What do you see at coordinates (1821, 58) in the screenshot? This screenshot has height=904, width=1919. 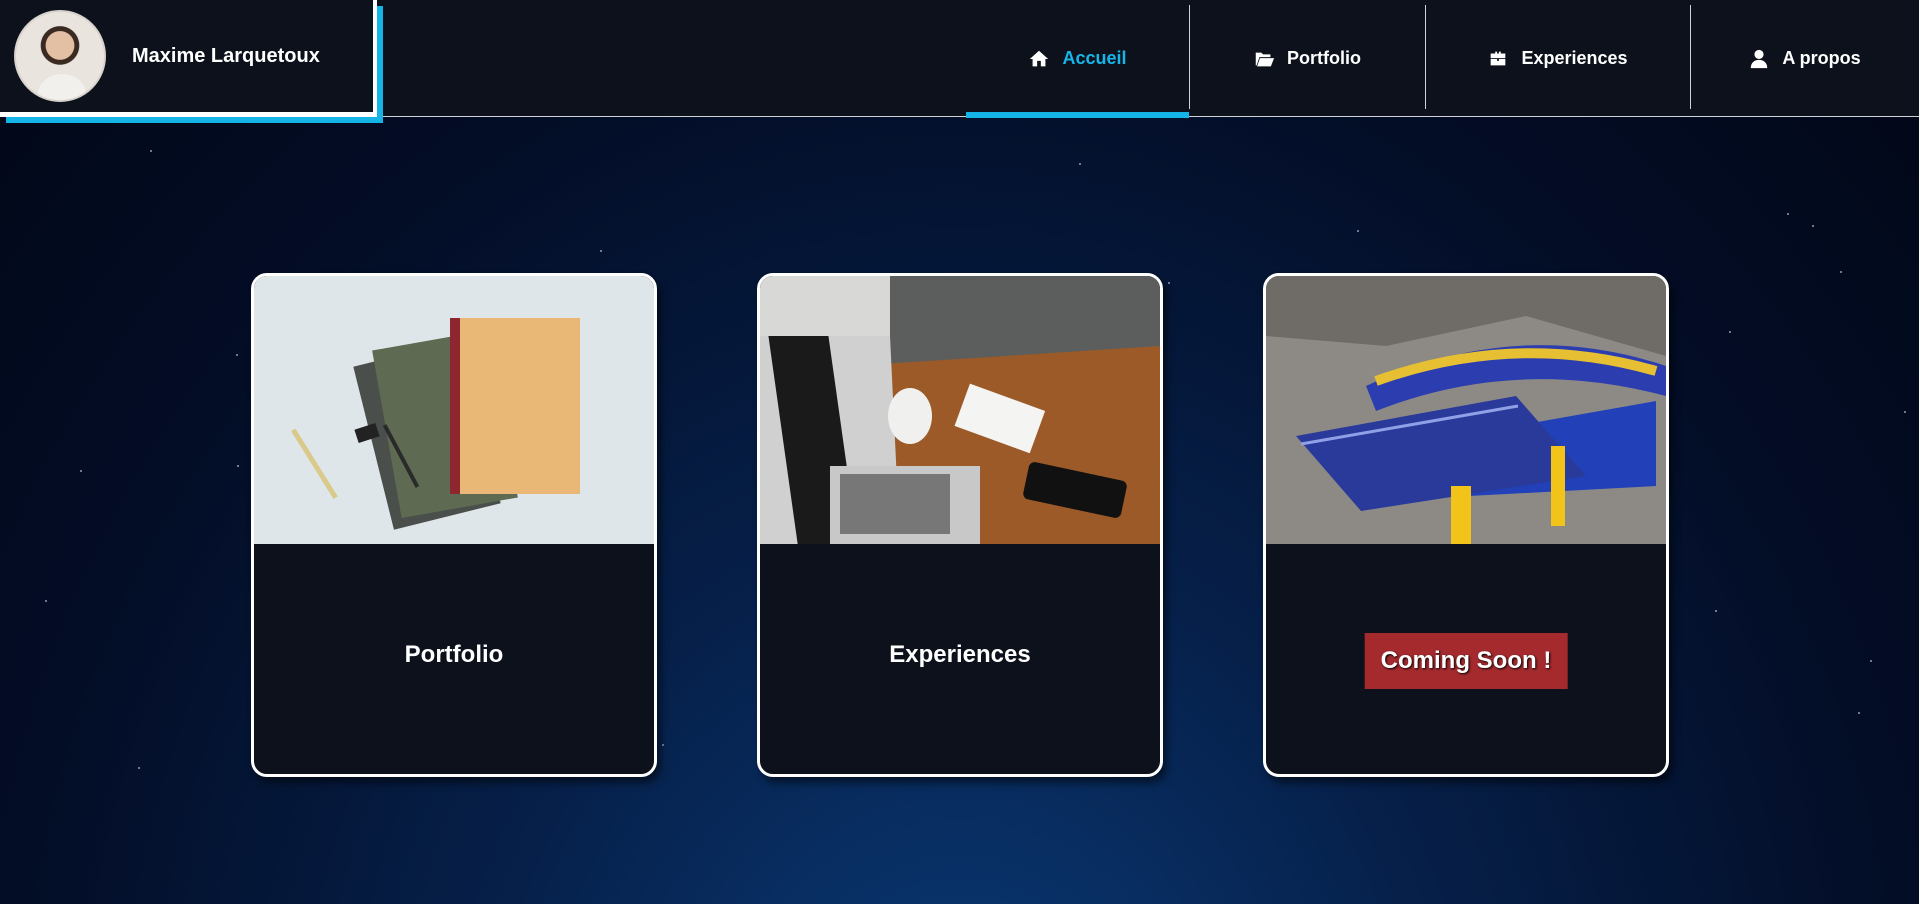 I see `nav-label-a-propos: A propos` at bounding box center [1821, 58].